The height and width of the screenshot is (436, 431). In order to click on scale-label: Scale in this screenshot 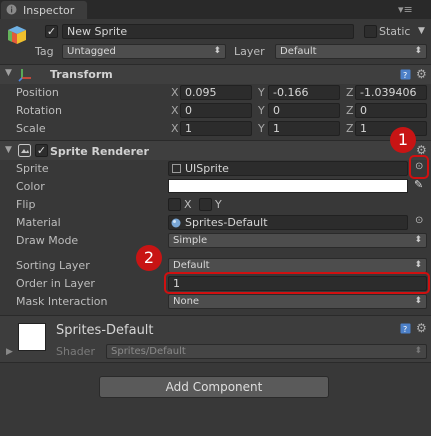, I will do `click(31, 128)`.